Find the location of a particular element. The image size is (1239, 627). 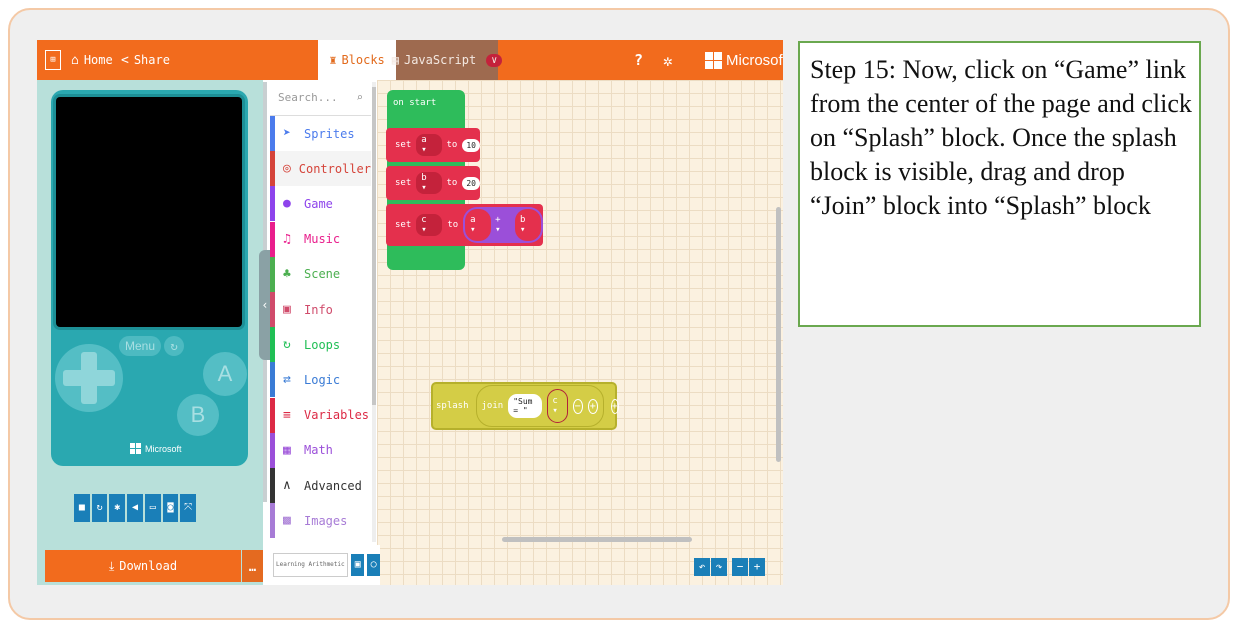

math-add-block: a ▾ + ▾ b ▾ is located at coordinates (503, 225).